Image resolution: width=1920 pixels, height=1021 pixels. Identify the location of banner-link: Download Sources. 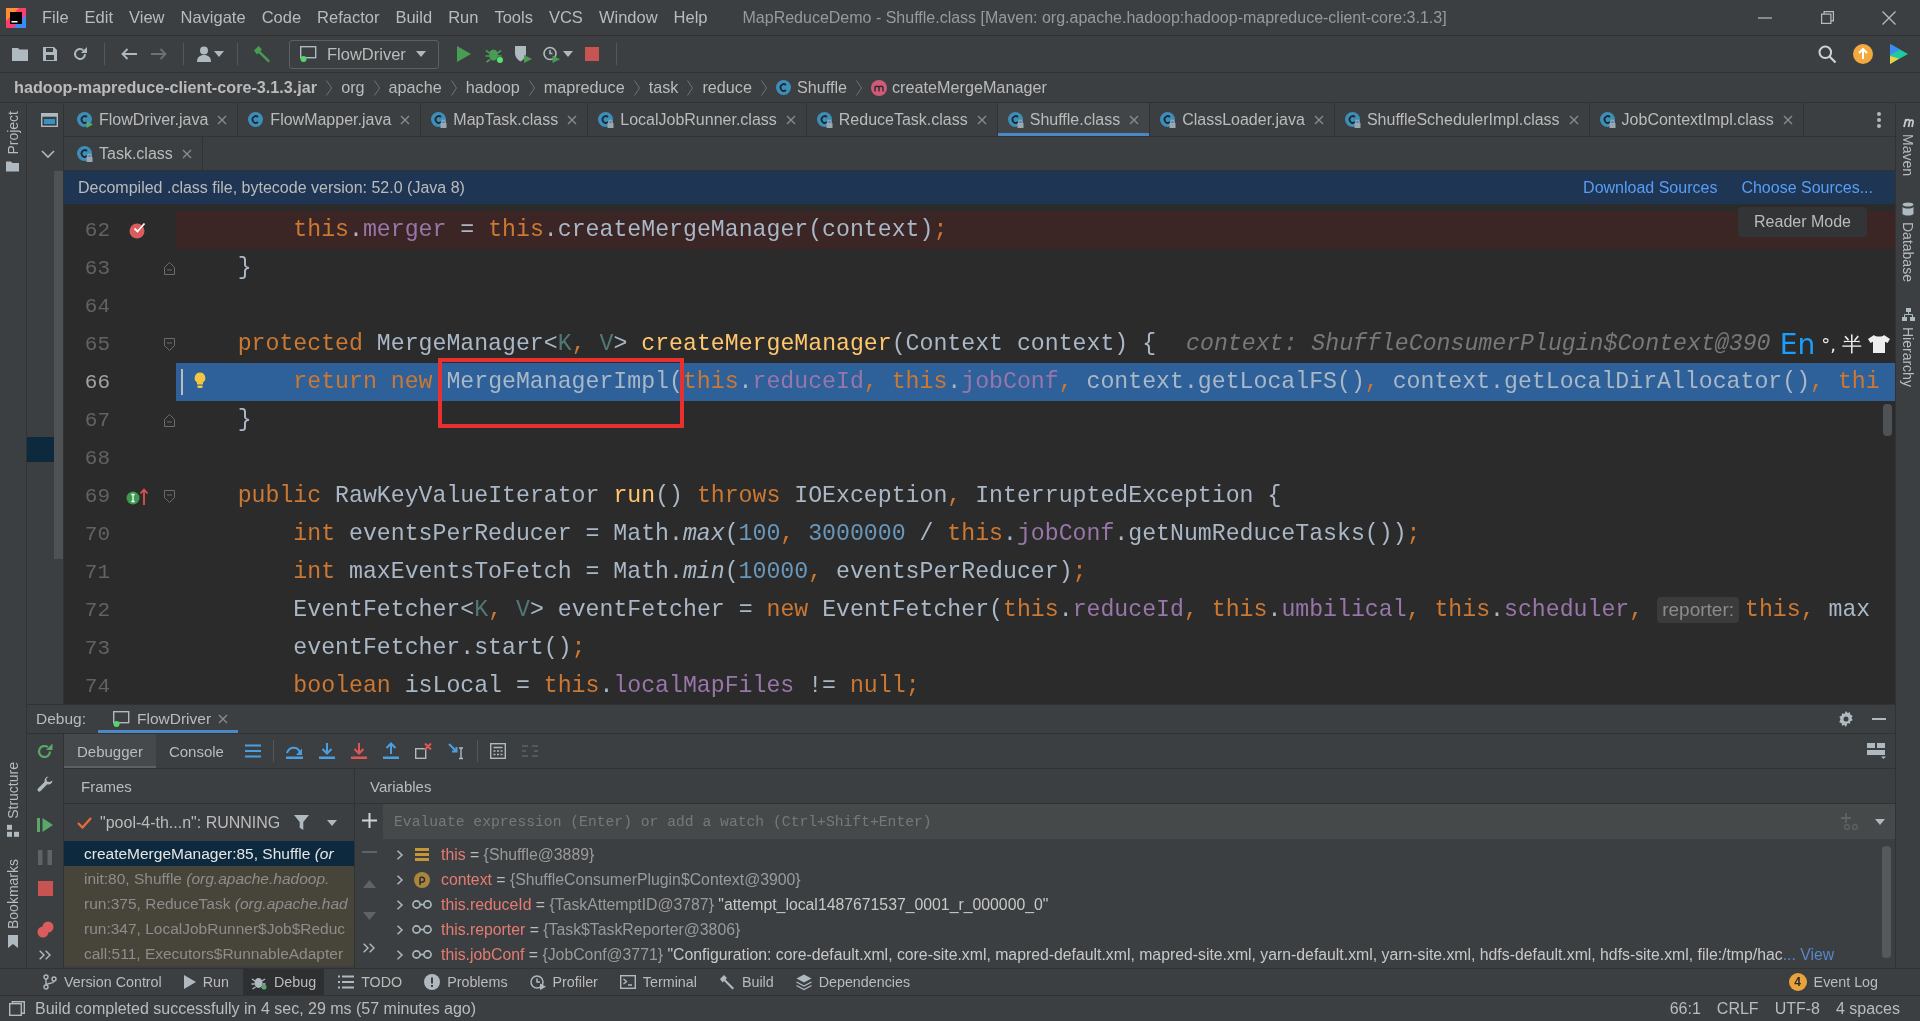
(1650, 187).